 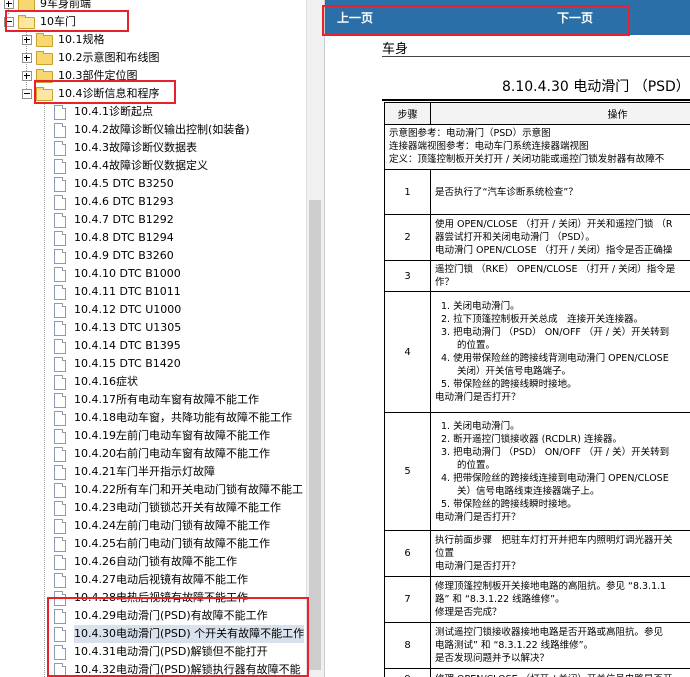 I want to click on tree-folder-node: 10.2示意图和布线图, so click(x=153, y=58).